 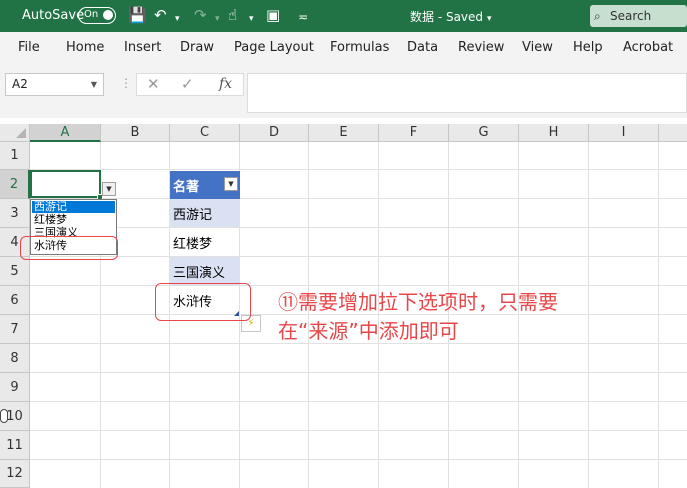 I want to click on chevron-down-icon: ▾, so click(x=489, y=19).